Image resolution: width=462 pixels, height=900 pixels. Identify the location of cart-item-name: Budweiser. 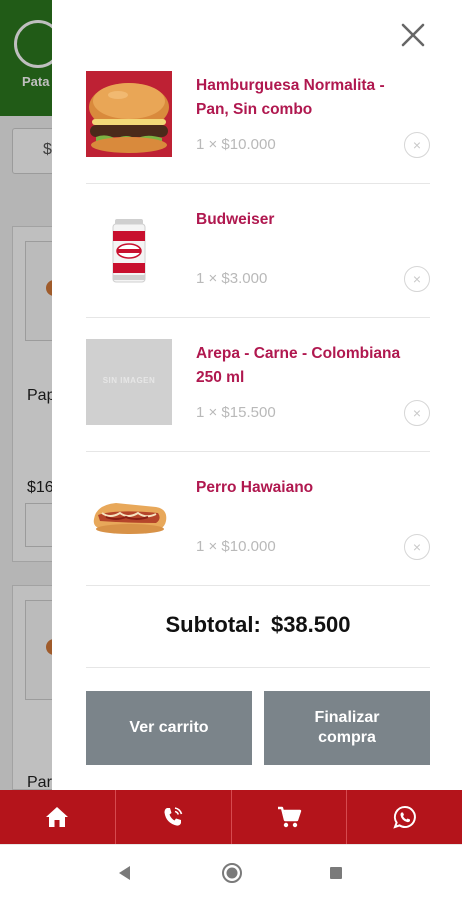
(301, 220).